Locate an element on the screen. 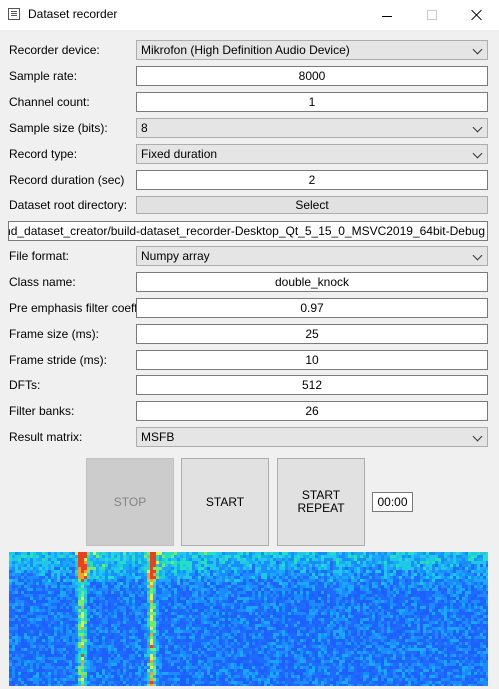 This screenshot has width=499, height=689. record-type-select: Fixed duration is located at coordinates (312, 154).